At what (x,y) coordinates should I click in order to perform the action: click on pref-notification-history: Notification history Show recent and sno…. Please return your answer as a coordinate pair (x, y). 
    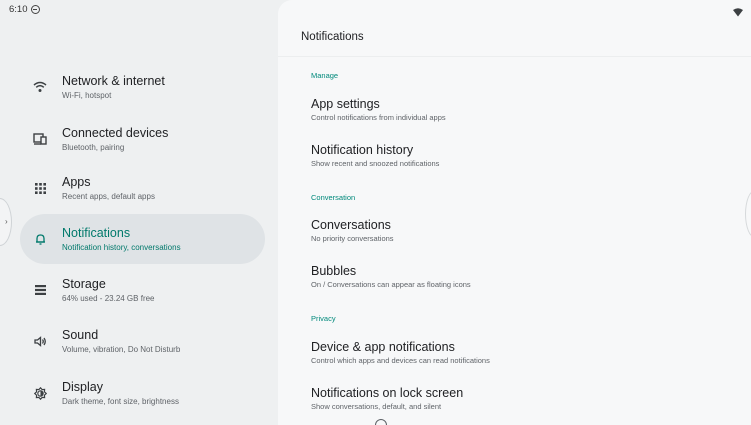
    Looking at the image, I should click on (521, 156).